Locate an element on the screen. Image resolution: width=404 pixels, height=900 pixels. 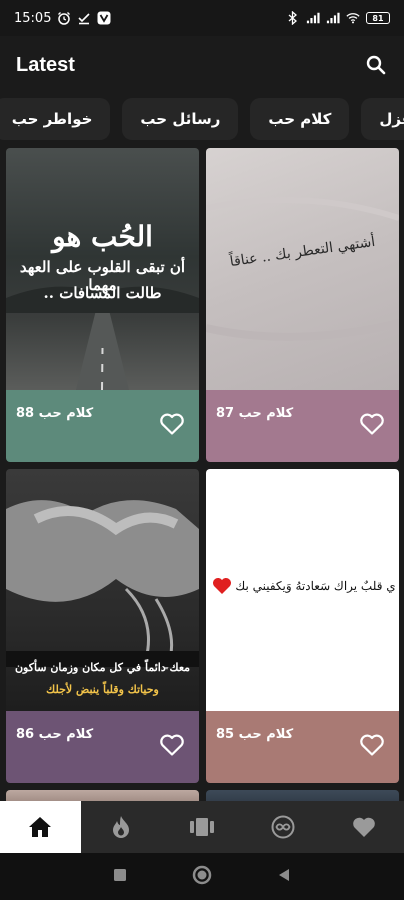
nav-infinity is located at coordinates (282, 827).